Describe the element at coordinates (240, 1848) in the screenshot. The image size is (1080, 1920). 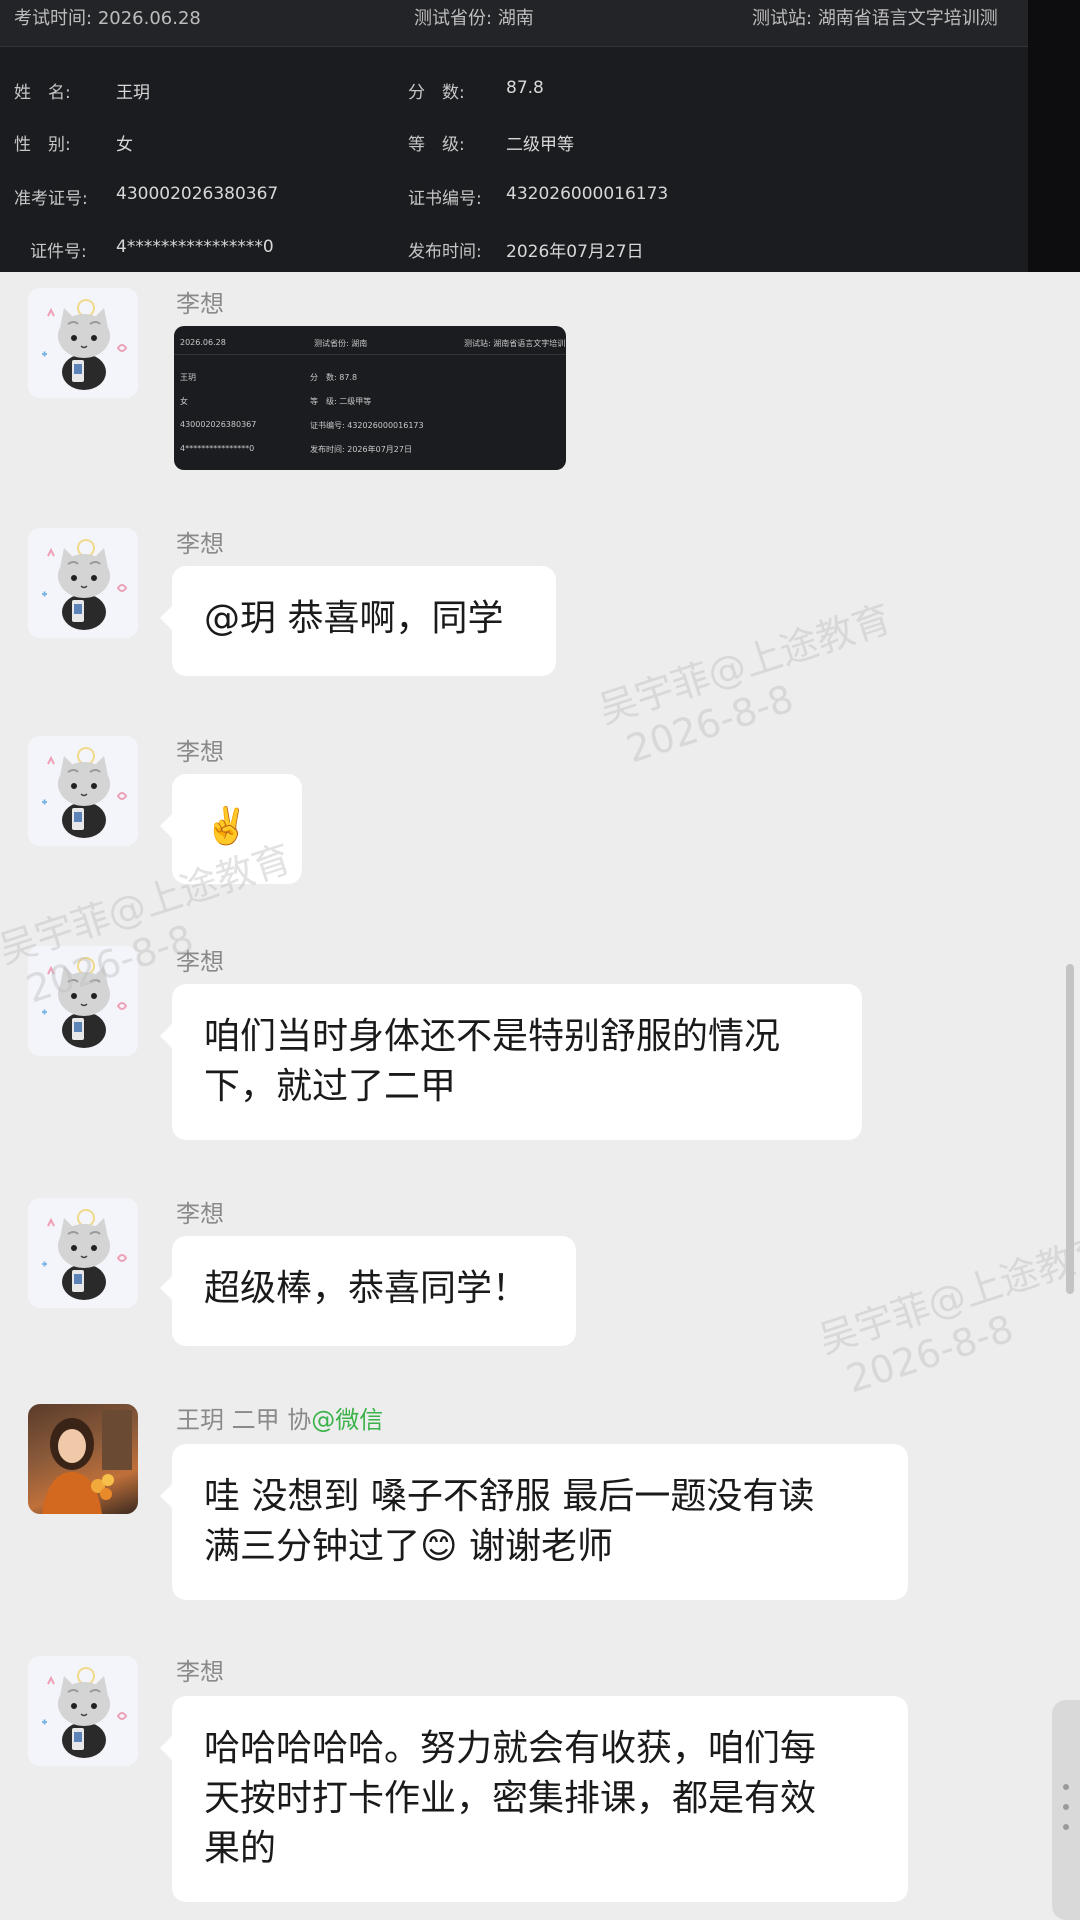
I see `message-line: 果的` at that location.